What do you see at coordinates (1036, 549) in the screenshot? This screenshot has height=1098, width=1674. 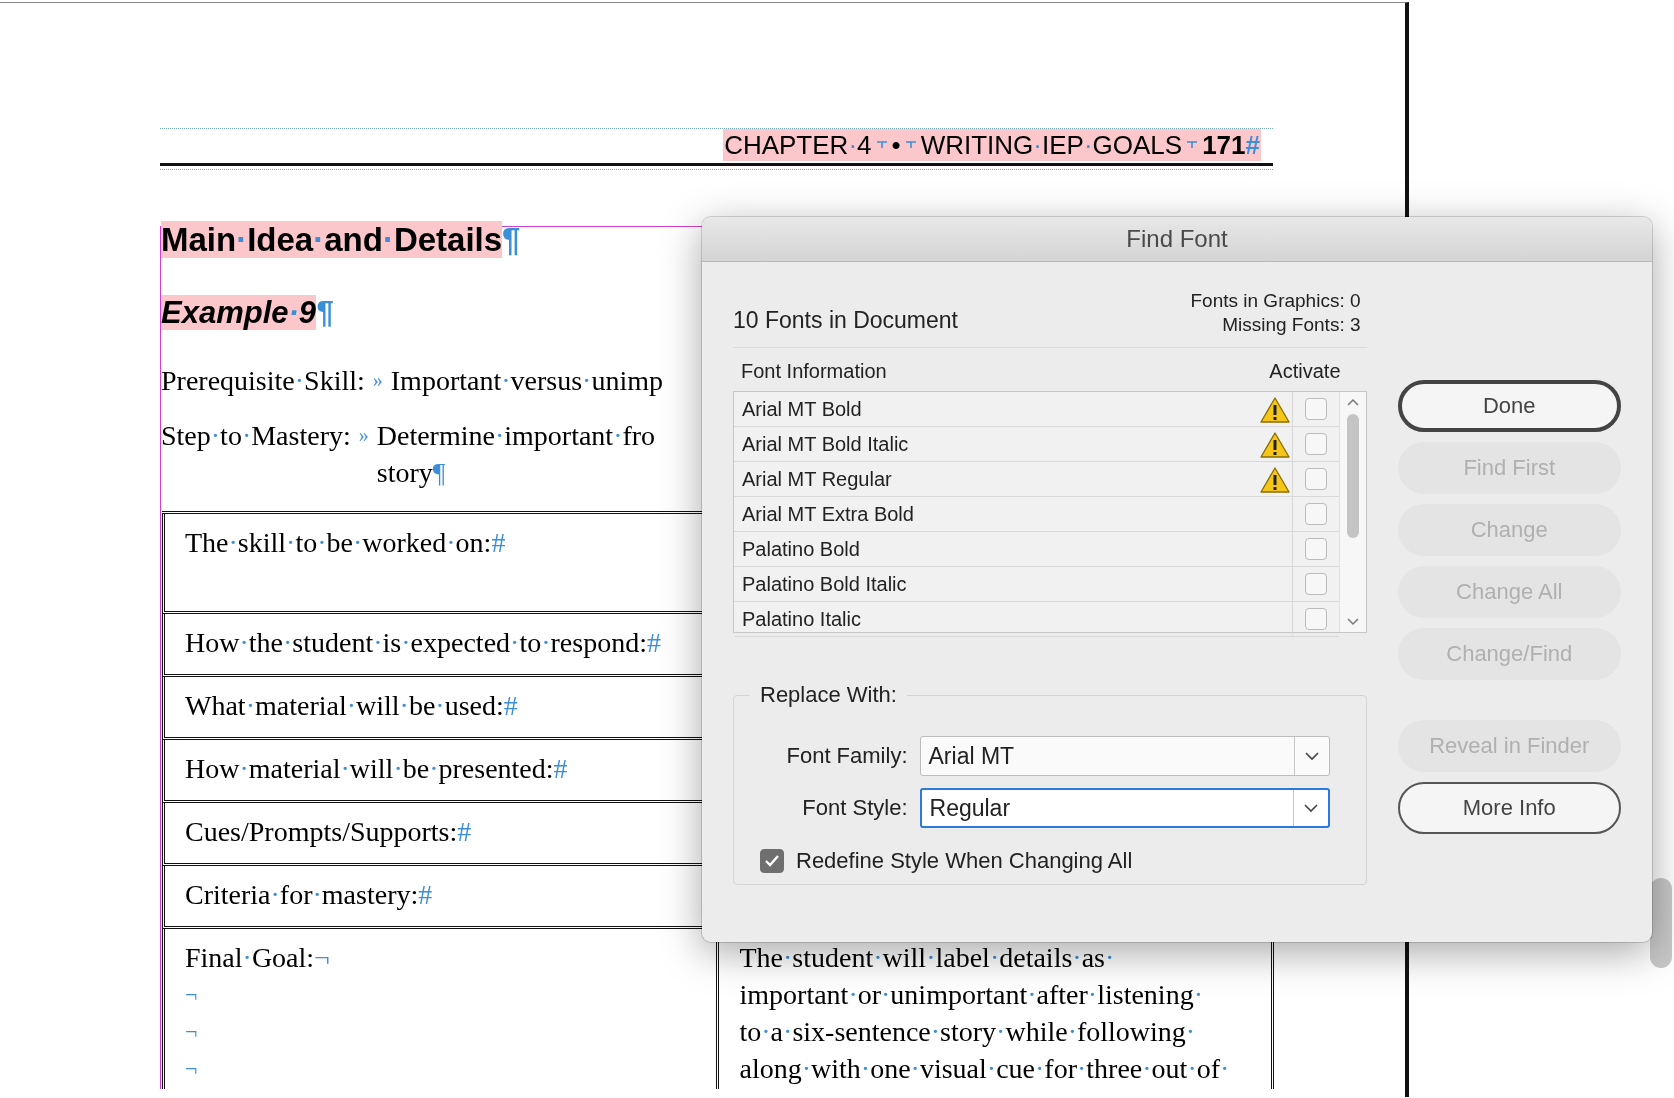 I see `font-list-row: Palatino Bold` at bounding box center [1036, 549].